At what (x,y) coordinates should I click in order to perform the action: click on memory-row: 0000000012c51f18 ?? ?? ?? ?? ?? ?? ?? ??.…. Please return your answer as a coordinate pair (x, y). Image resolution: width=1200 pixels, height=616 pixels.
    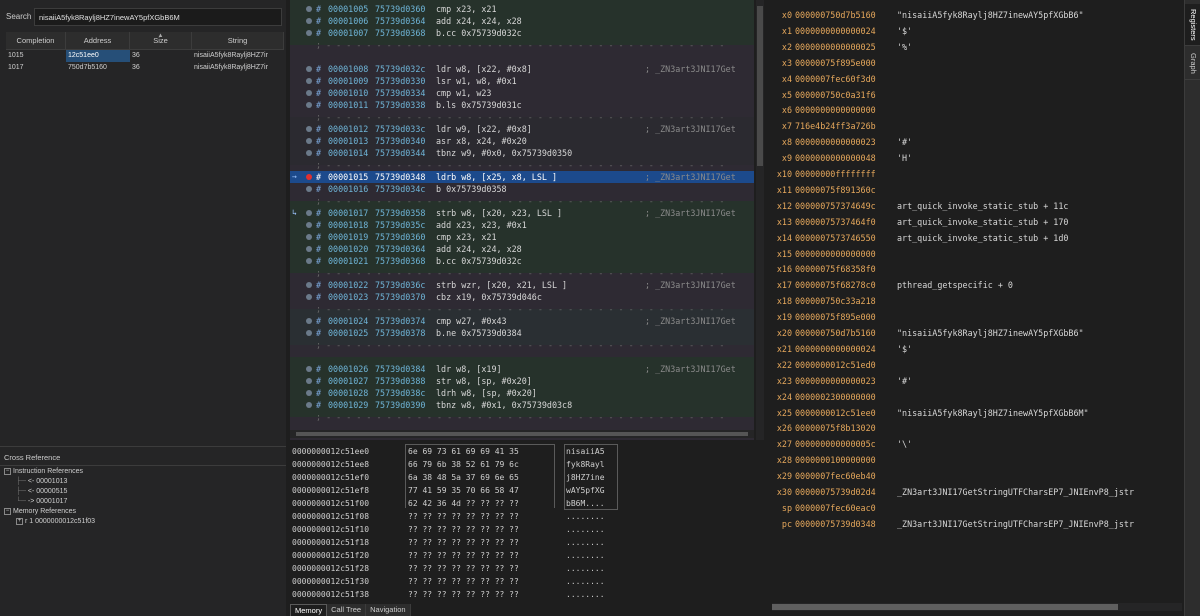
    Looking at the image, I should click on (526, 543).